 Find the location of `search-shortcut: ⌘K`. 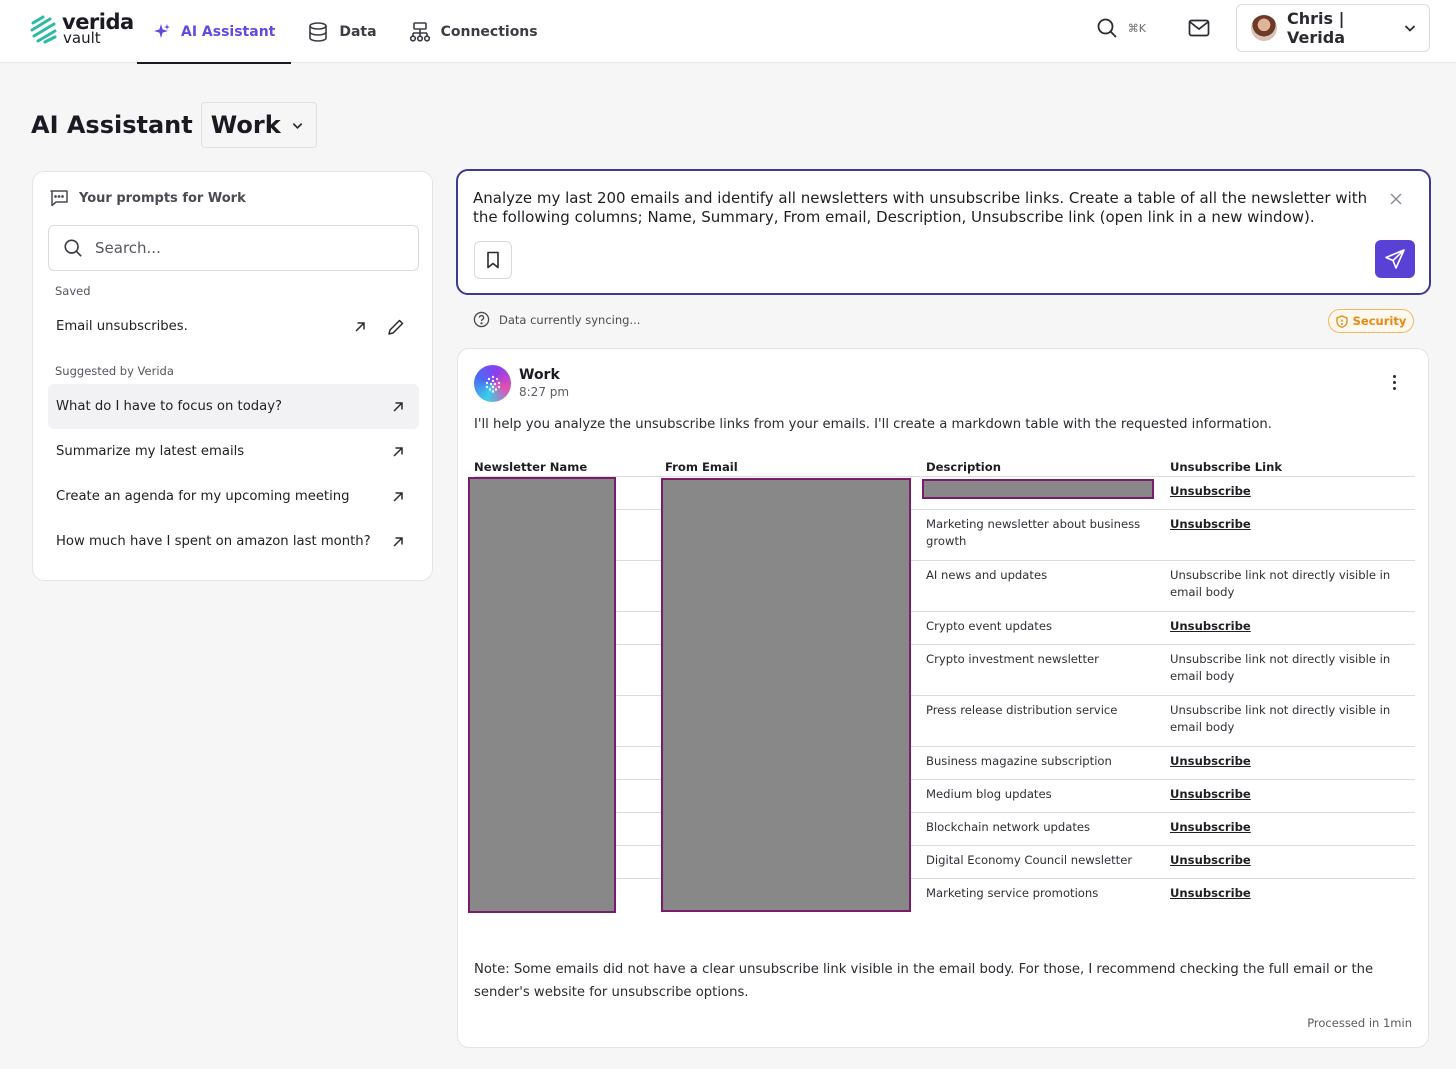

search-shortcut: ⌘K is located at coordinates (1136, 28).